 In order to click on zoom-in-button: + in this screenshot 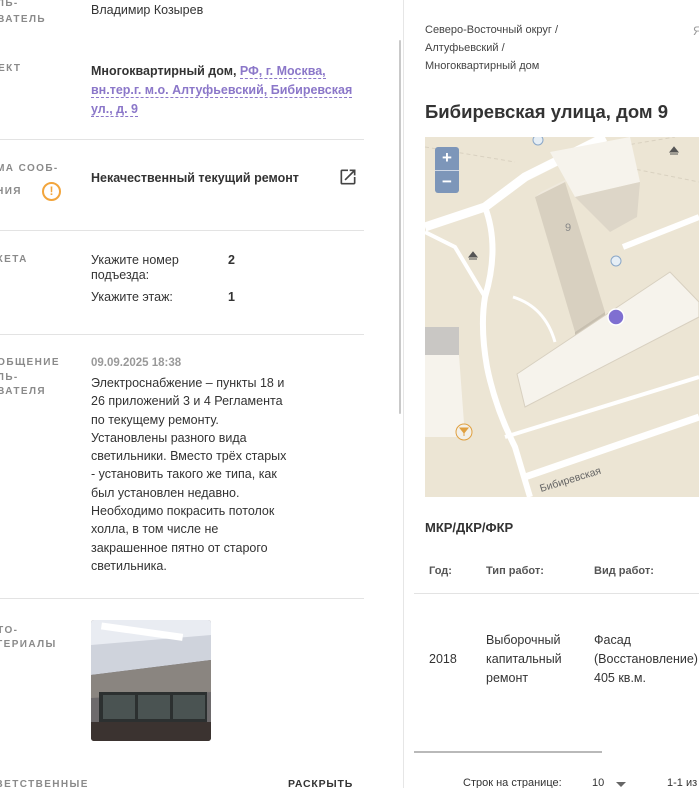, I will do `click(447, 158)`.